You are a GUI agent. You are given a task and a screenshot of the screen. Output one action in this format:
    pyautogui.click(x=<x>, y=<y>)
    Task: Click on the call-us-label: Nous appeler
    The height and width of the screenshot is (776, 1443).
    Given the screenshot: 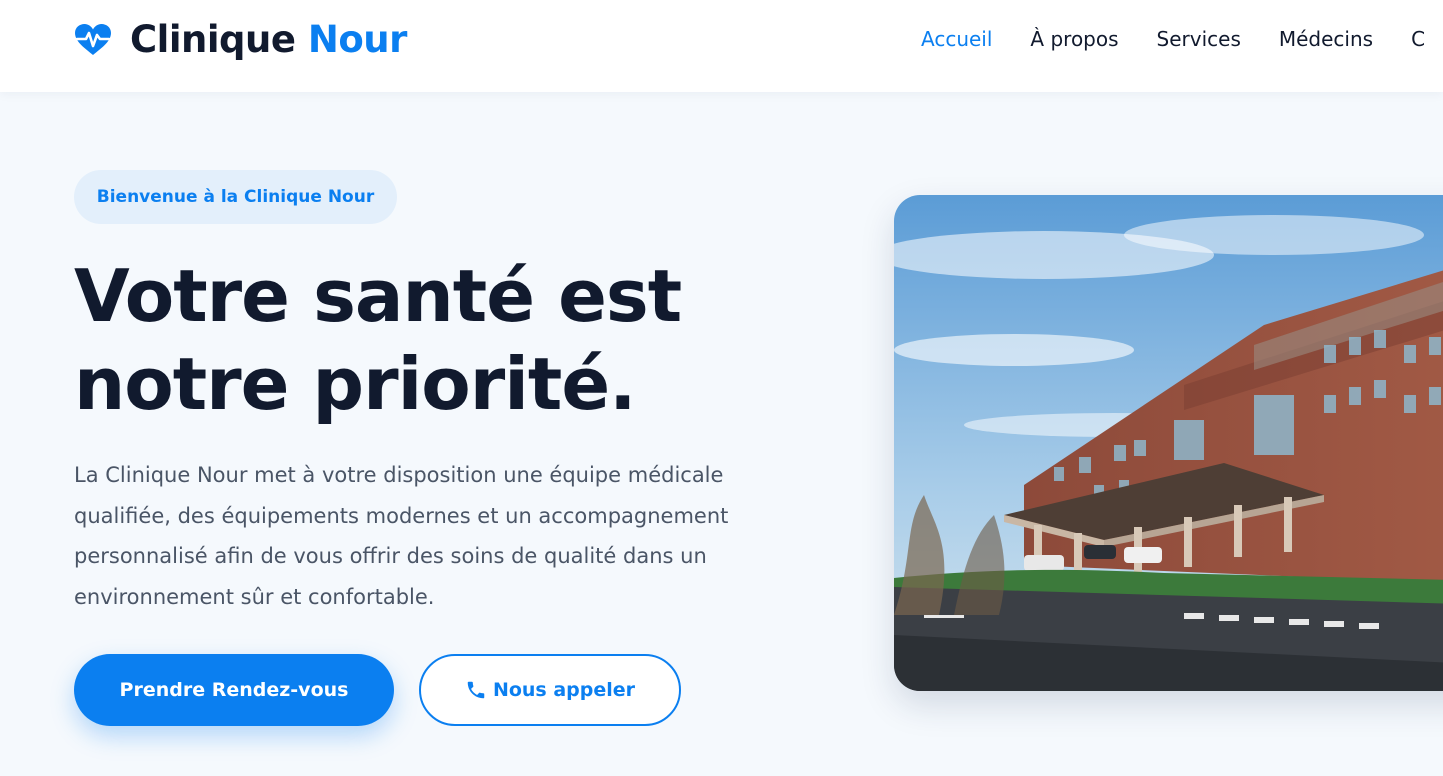 What is the action you would take?
    pyautogui.click(x=564, y=690)
    